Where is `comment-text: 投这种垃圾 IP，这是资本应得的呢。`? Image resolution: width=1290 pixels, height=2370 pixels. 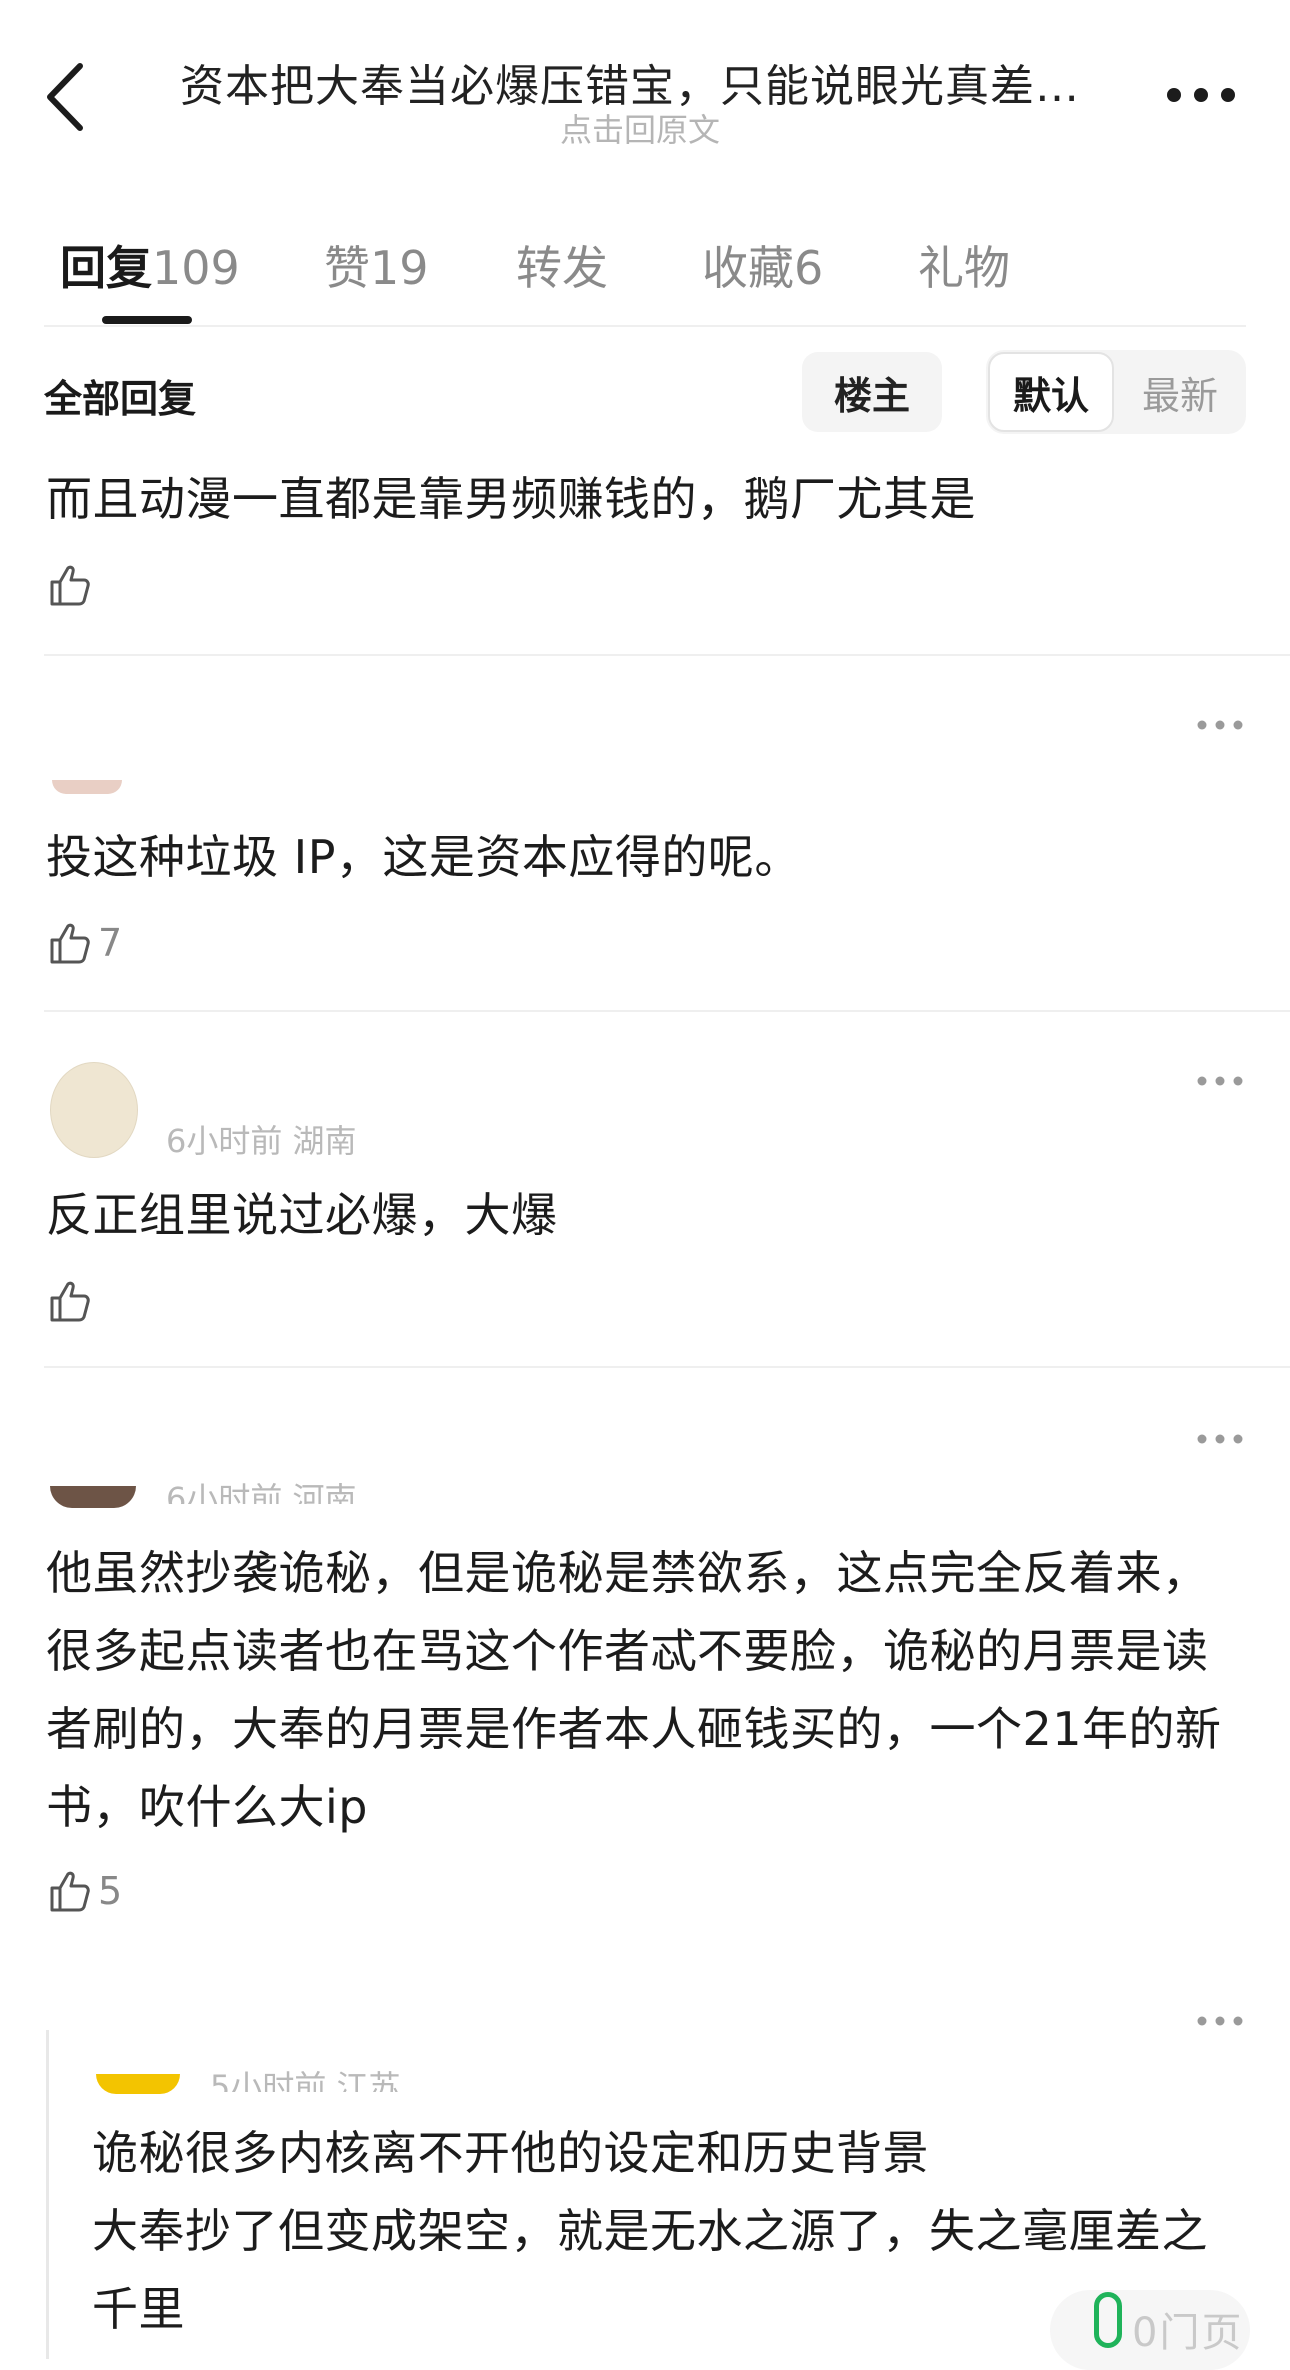
comment-text: 投这种垃圾 IP，这是资本应得的呢。 is located at coordinates (423, 857).